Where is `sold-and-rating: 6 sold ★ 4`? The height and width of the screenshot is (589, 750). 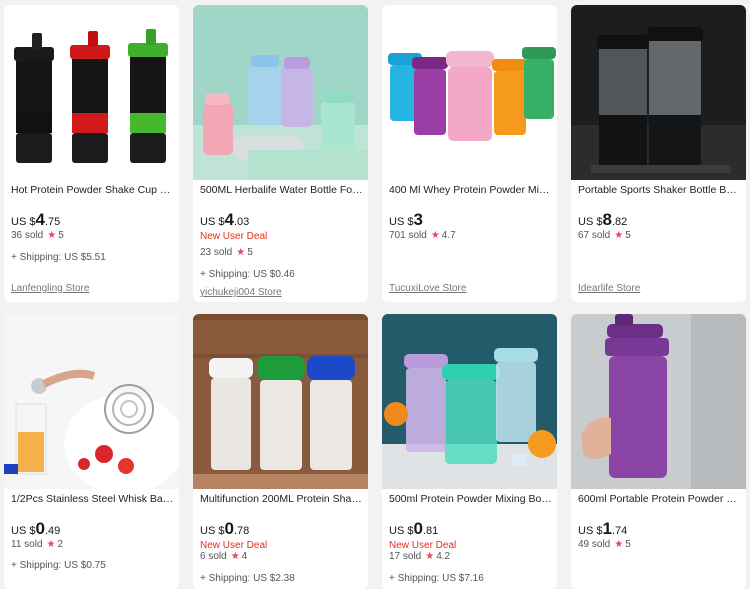
sold-and-rating: 6 sold ★ 4 is located at coordinates (224, 556).